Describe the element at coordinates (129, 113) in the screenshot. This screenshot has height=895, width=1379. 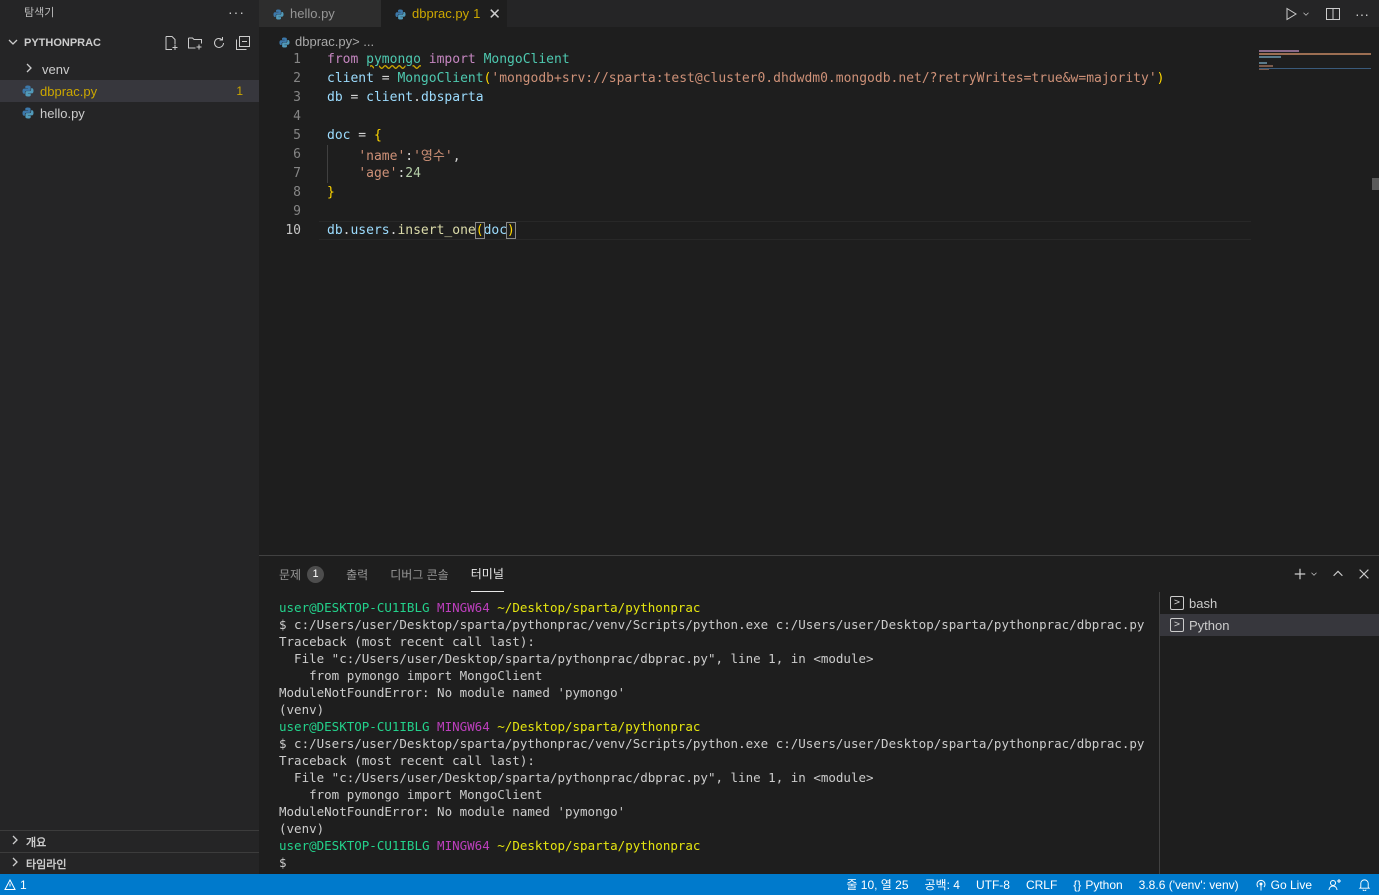
I see `tree-item-hello: hello.py` at that location.